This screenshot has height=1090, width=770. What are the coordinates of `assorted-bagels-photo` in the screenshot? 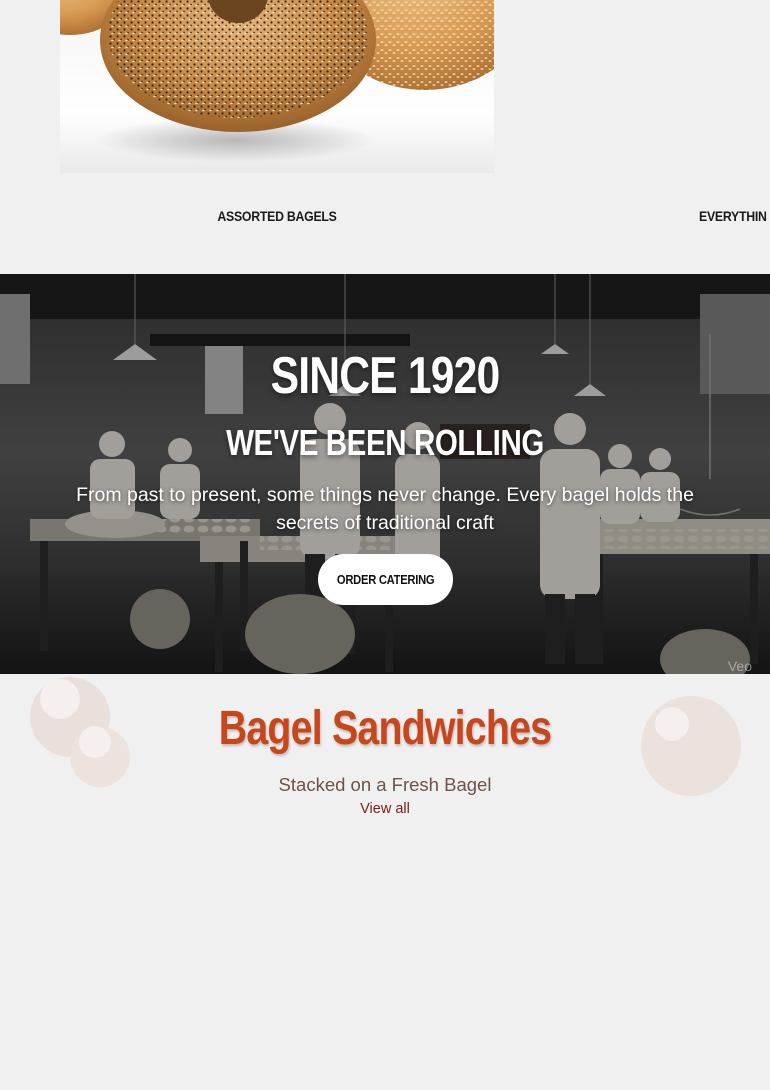 It's located at (277, 86).